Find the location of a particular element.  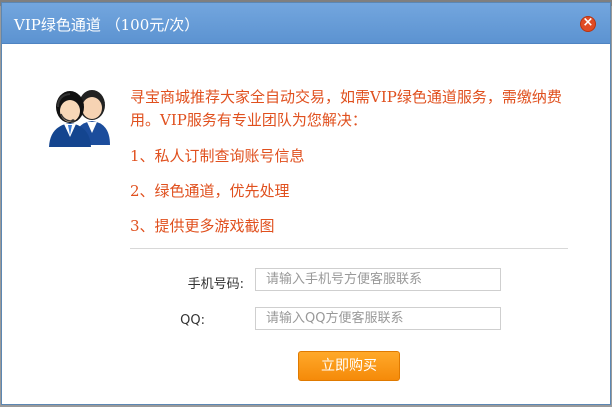

benefit-item-3: 3、提供更多游戏截图 is located at coordinates (202, 226).